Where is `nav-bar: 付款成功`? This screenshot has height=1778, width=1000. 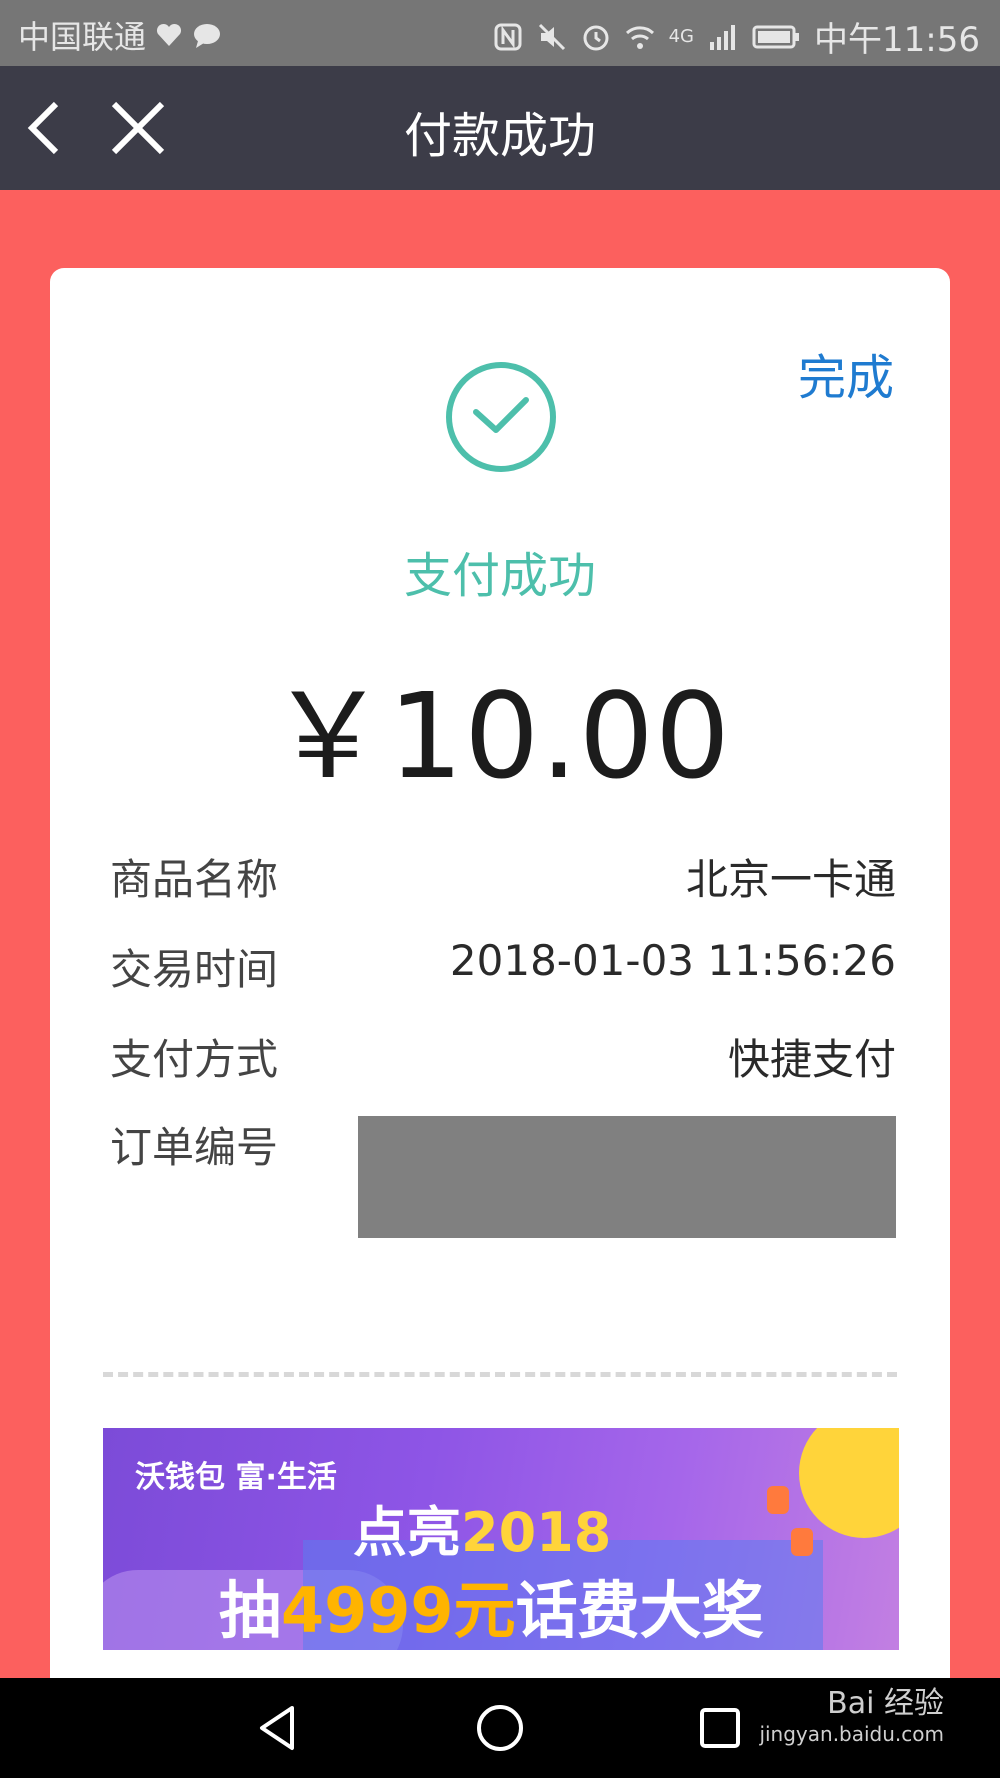
nav-bar: 付款成功 is located at coordinates (500, 128).